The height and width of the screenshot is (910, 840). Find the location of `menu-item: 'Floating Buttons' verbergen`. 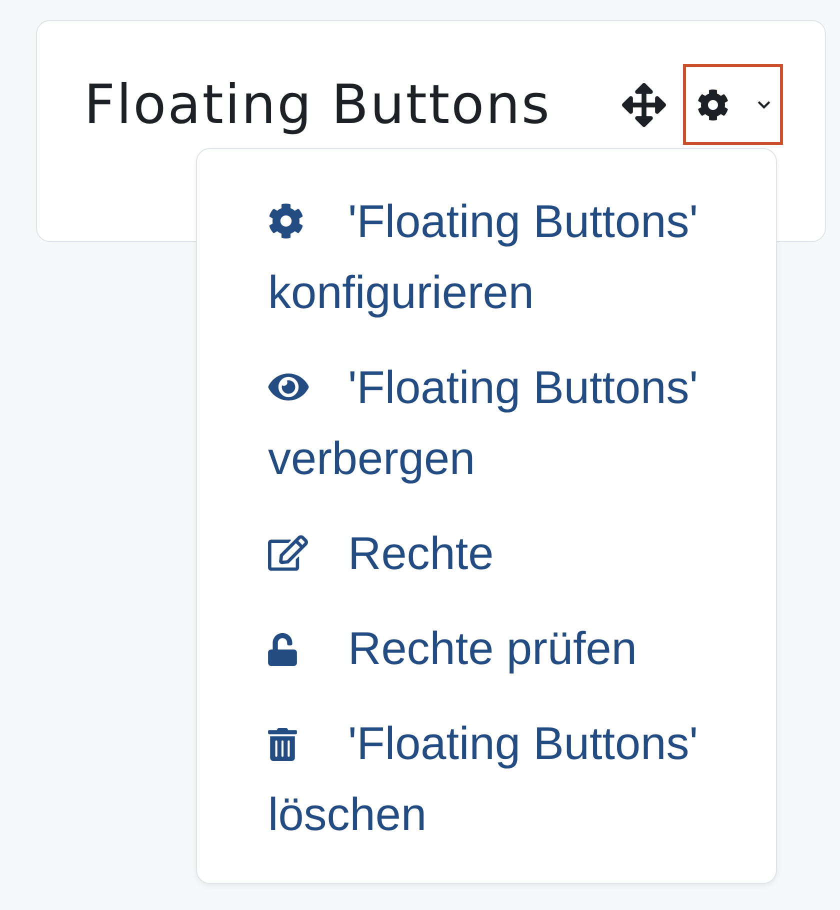

menu-item: 'Floating Buttons' verbergen is located at coordinates (486, 423).